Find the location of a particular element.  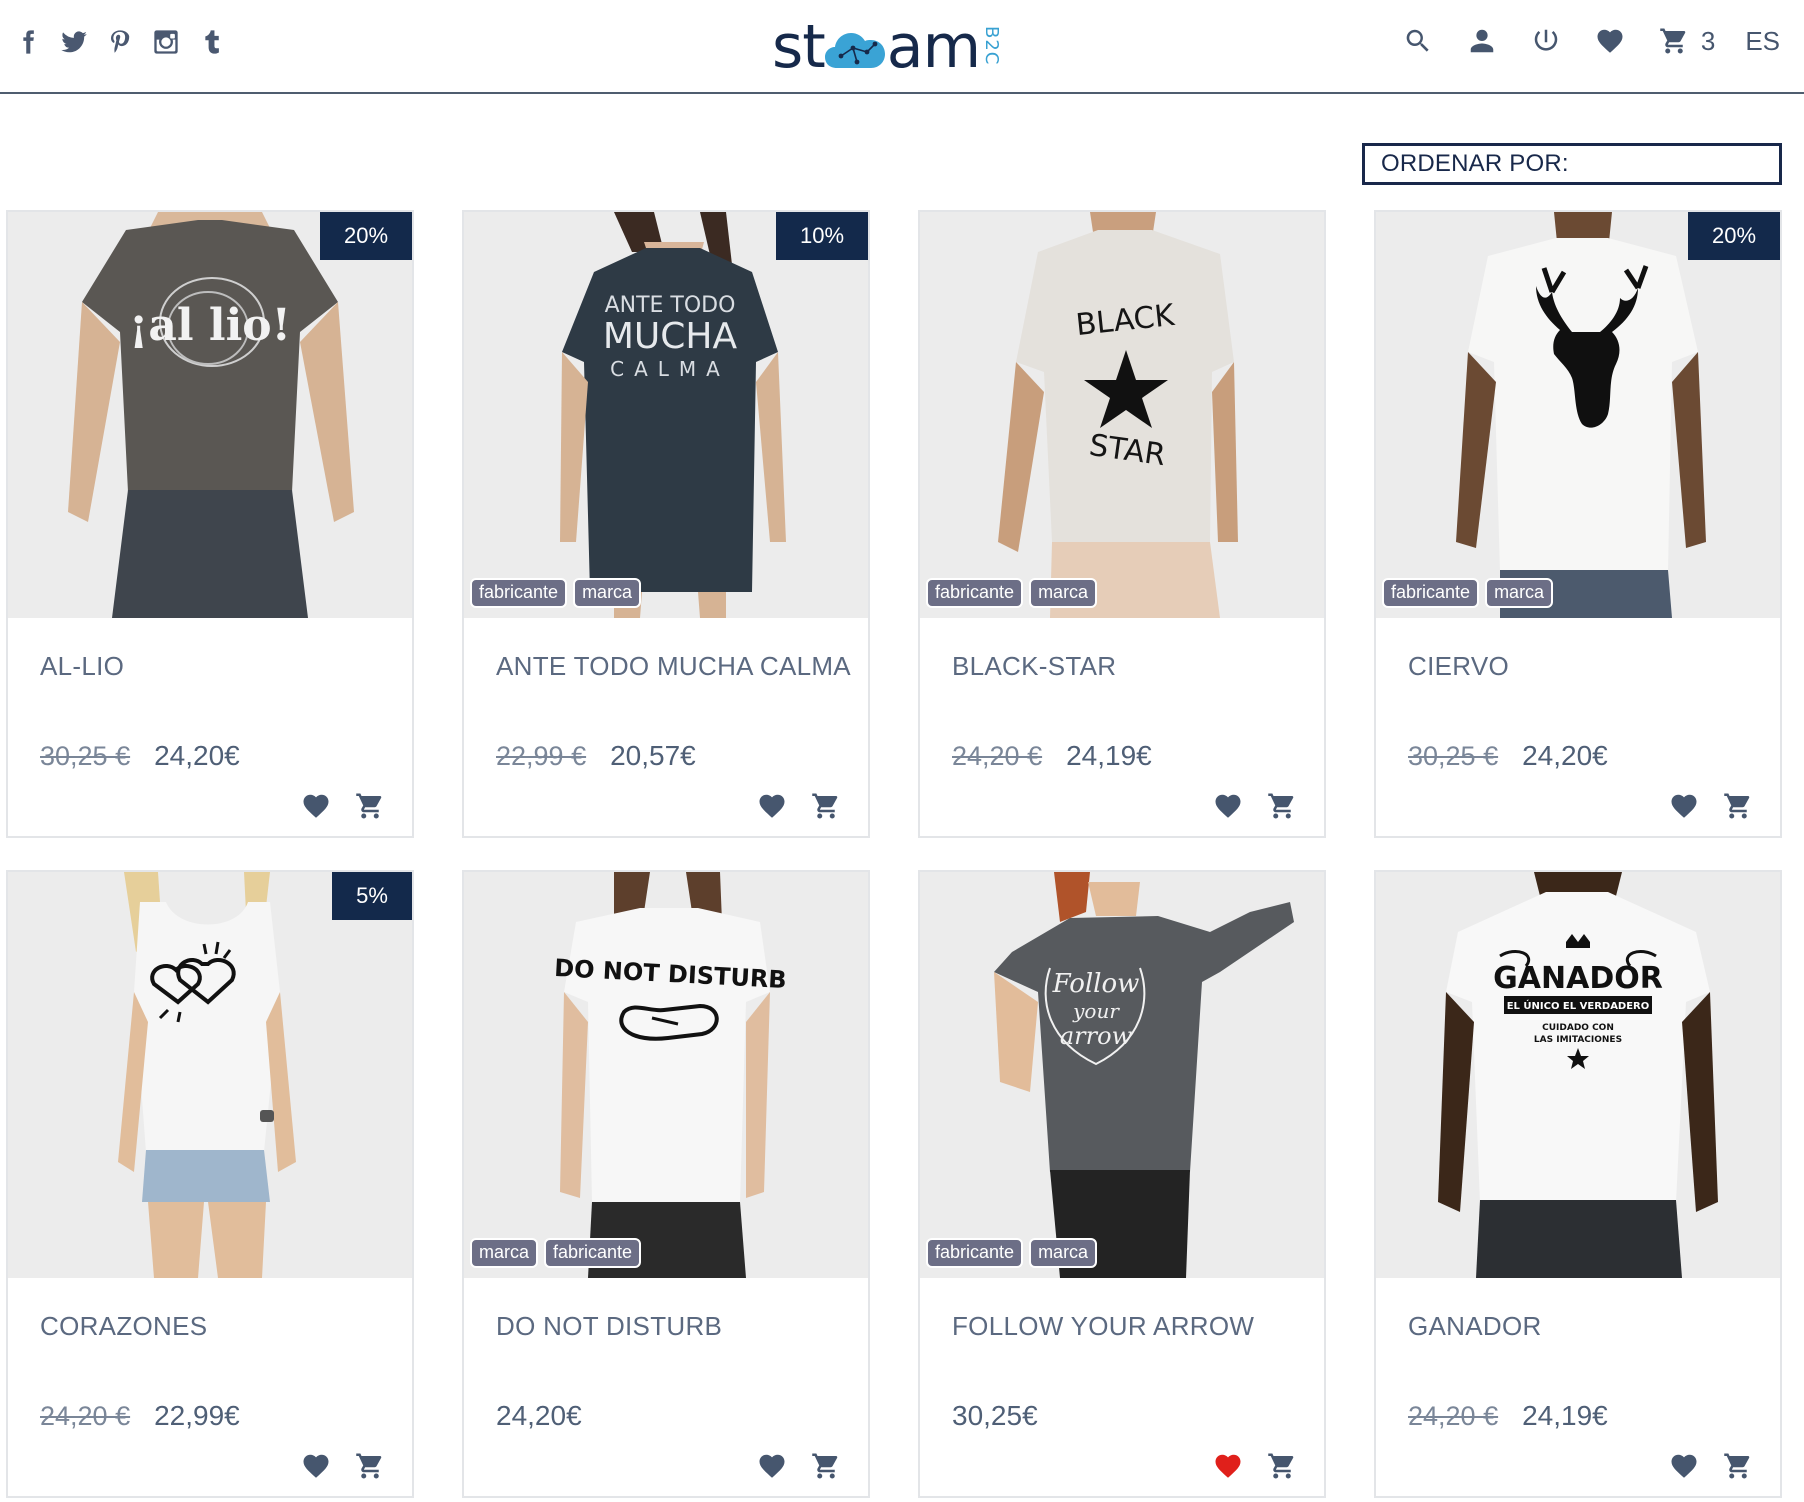

brand-logo: st am B2C is located at coordinates (887, 45).